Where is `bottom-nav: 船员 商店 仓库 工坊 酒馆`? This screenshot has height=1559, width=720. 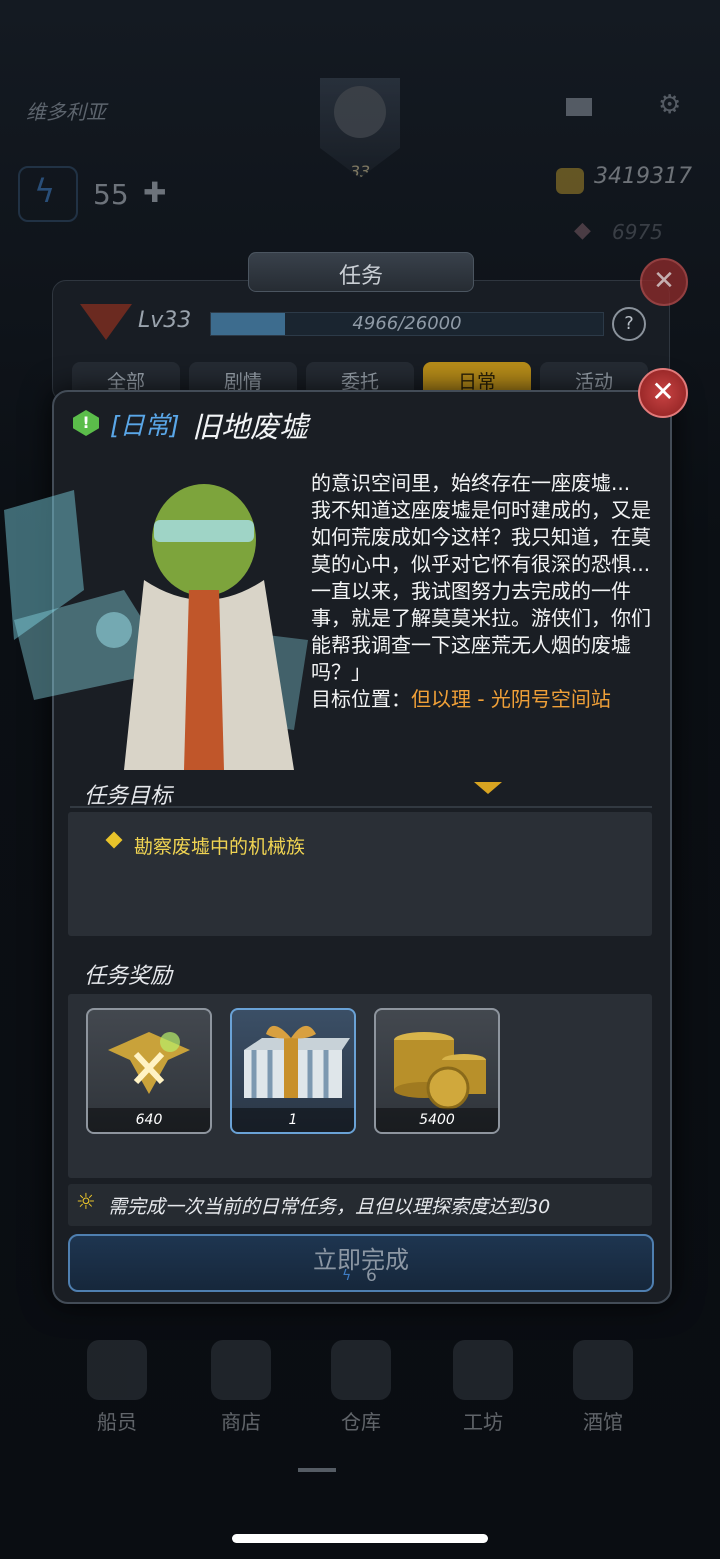
bottom-nav: 船员 商店 仓库 工坊 酒馆 is located at coordinates (360, 1400).